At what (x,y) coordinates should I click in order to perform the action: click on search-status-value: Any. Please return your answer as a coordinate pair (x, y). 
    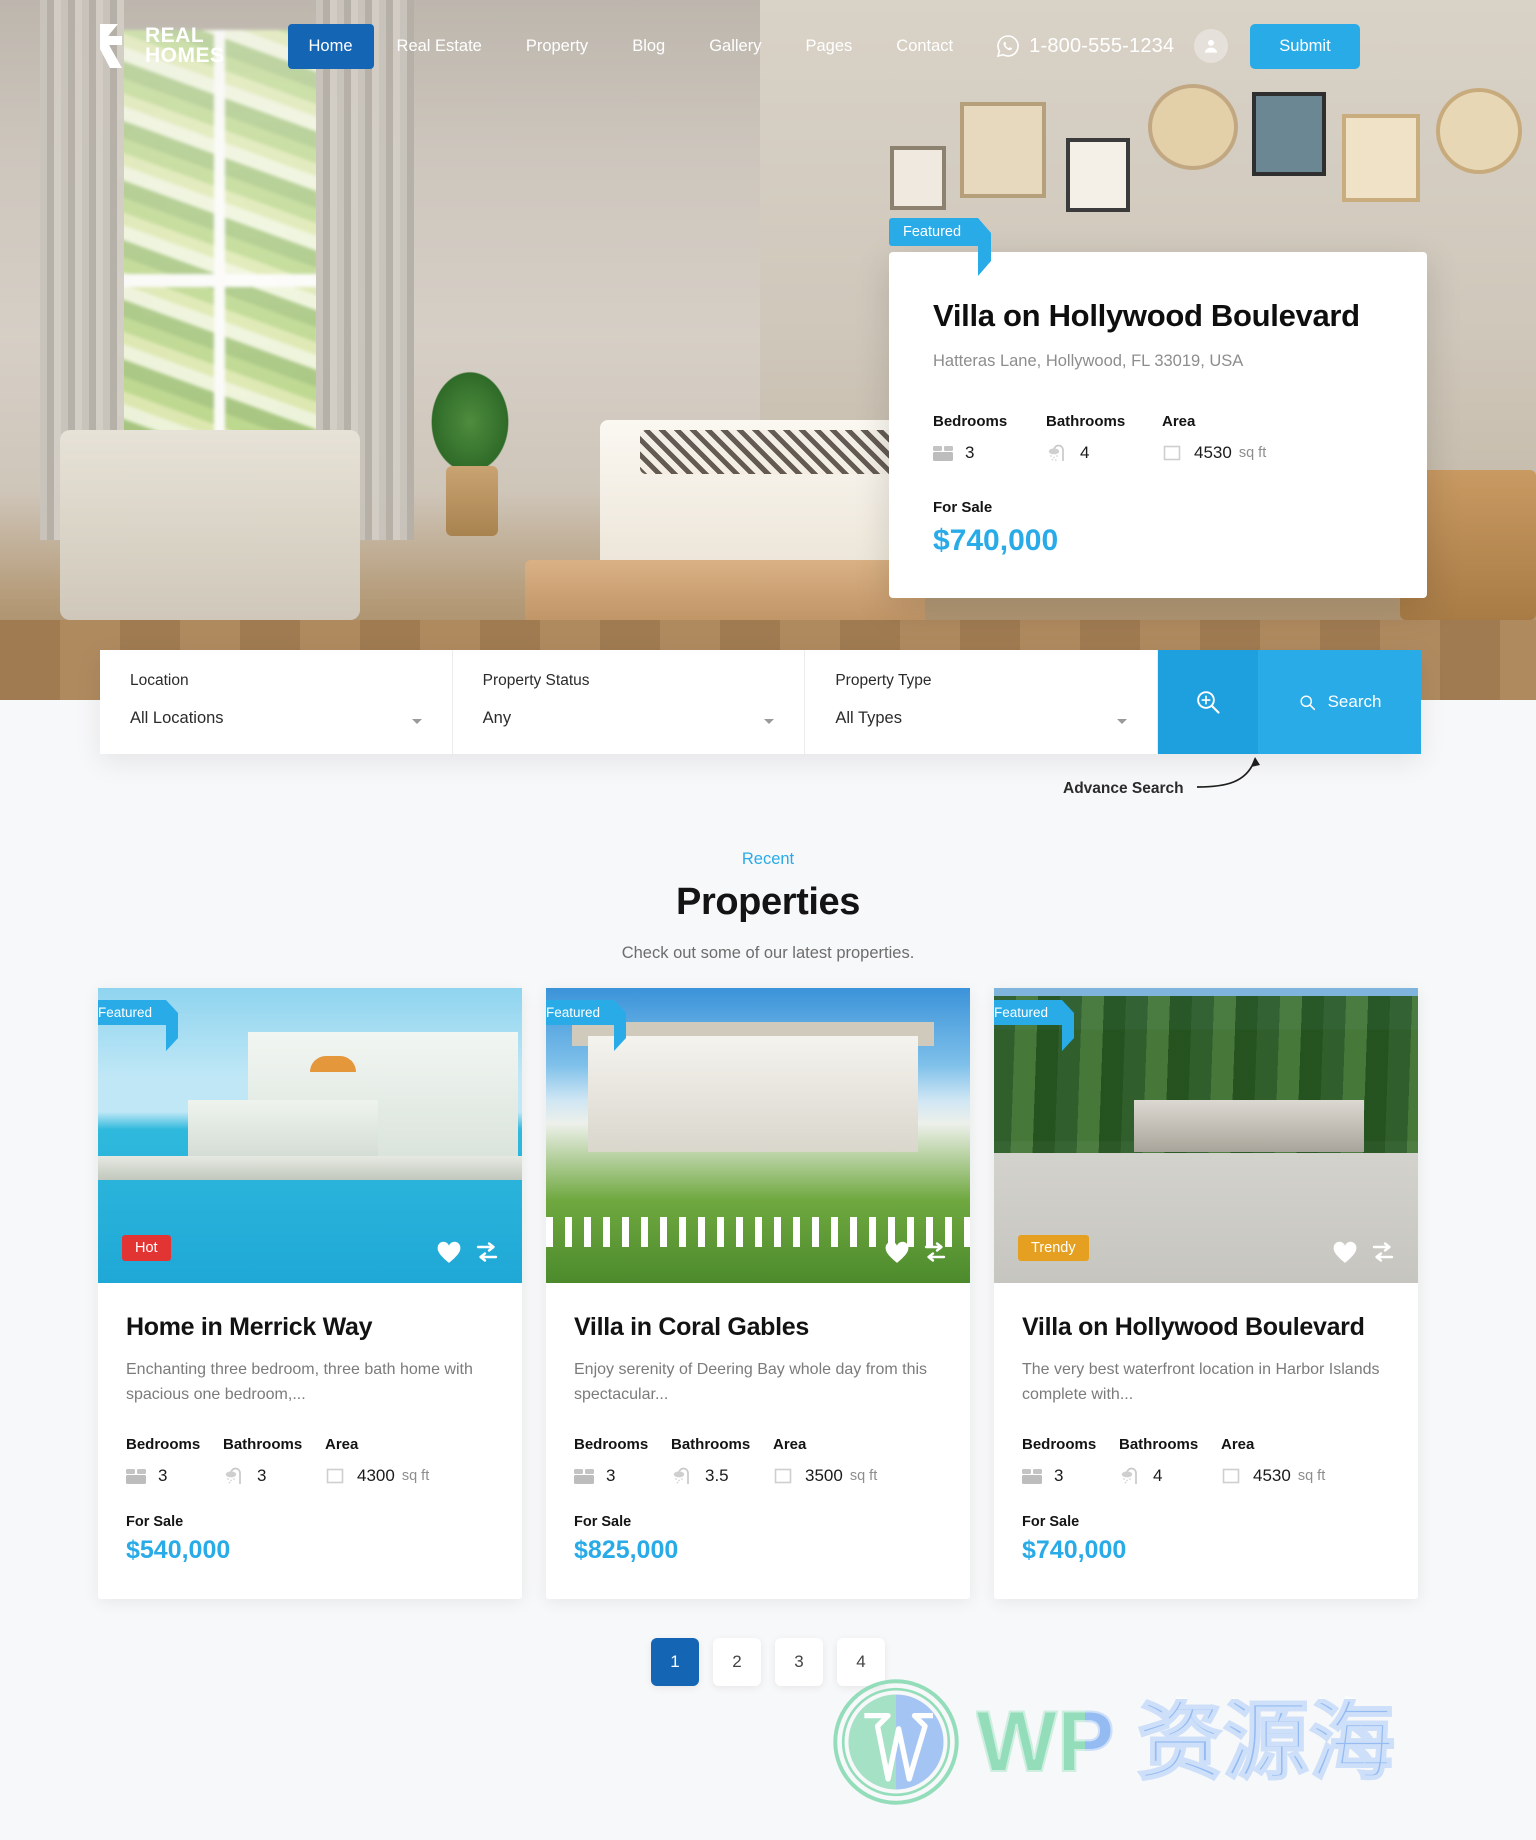
    Looking at the image, I should click on (497, 718).